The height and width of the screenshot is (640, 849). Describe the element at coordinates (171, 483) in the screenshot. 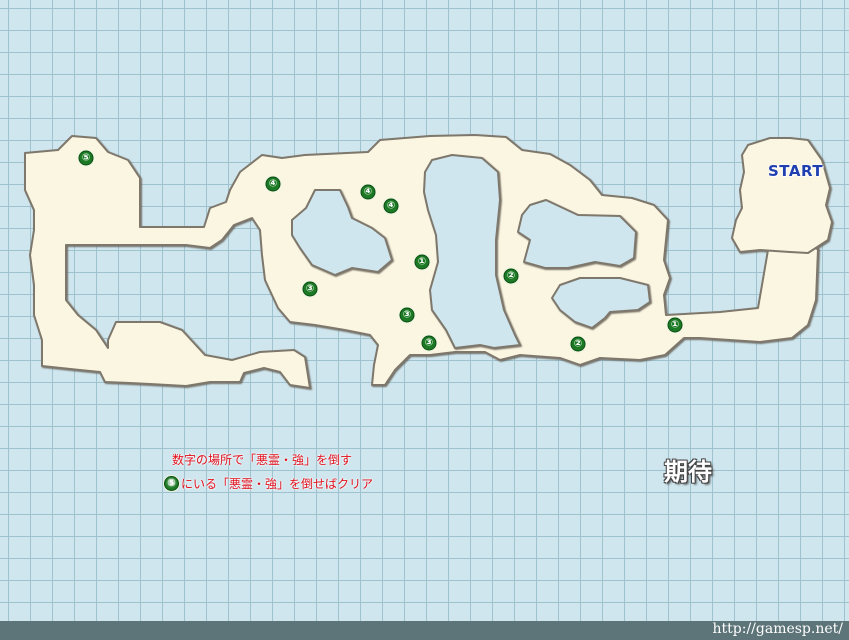

I see `legend-marker-5: ⑤` at that location.